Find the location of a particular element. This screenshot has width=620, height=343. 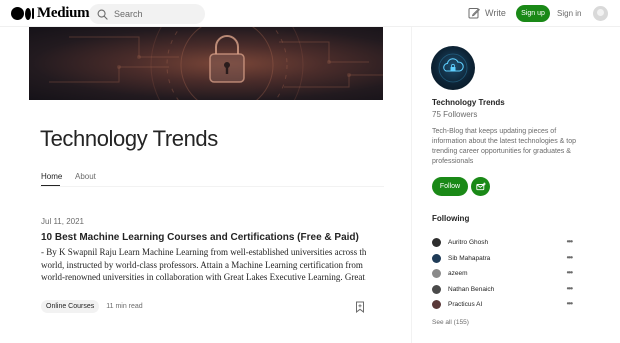

publication-tabs: Home About is located at coordinates (212, 177).